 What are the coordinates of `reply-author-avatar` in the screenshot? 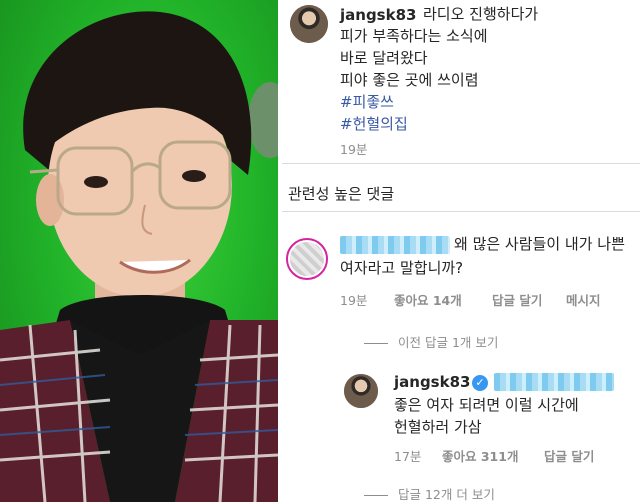 It's located at (361, 391).